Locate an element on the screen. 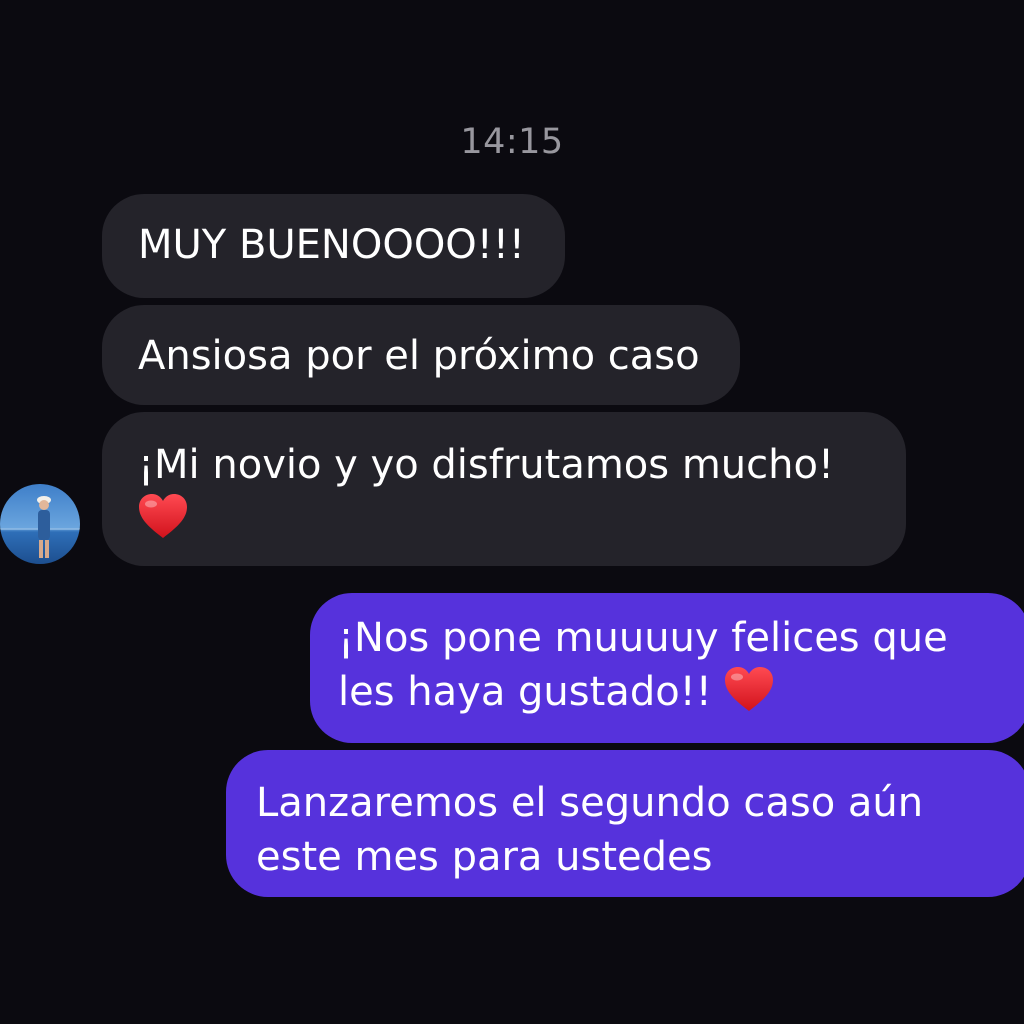 This screenshot has width=1024, height=1024. message-text: Ansiosa por el próximo caso is located at coordinates (419, 356).